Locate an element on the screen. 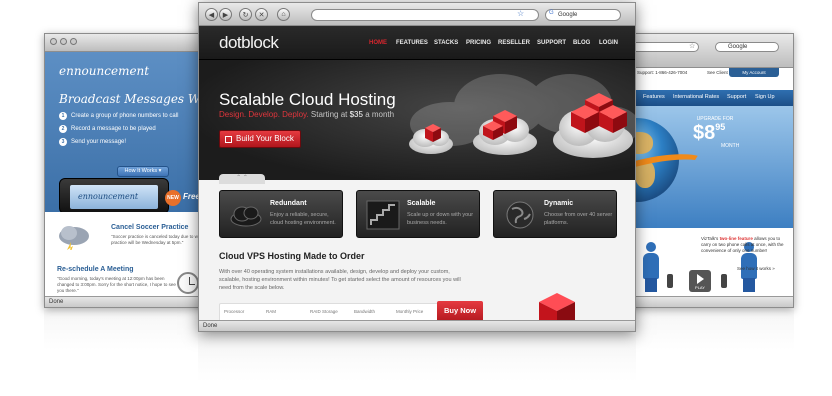 This screenshot has width=832, height=396. left-step-item: 2 Record a message to be played is located at coordinates (118, 128).